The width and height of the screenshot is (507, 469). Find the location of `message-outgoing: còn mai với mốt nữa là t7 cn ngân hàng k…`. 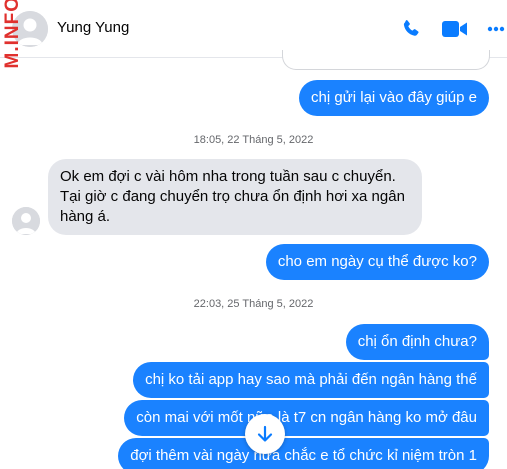

message-outgoing: còn mai với mốt nữa là t7 cn ngân hàng k… is located at coordinates (306, 418).